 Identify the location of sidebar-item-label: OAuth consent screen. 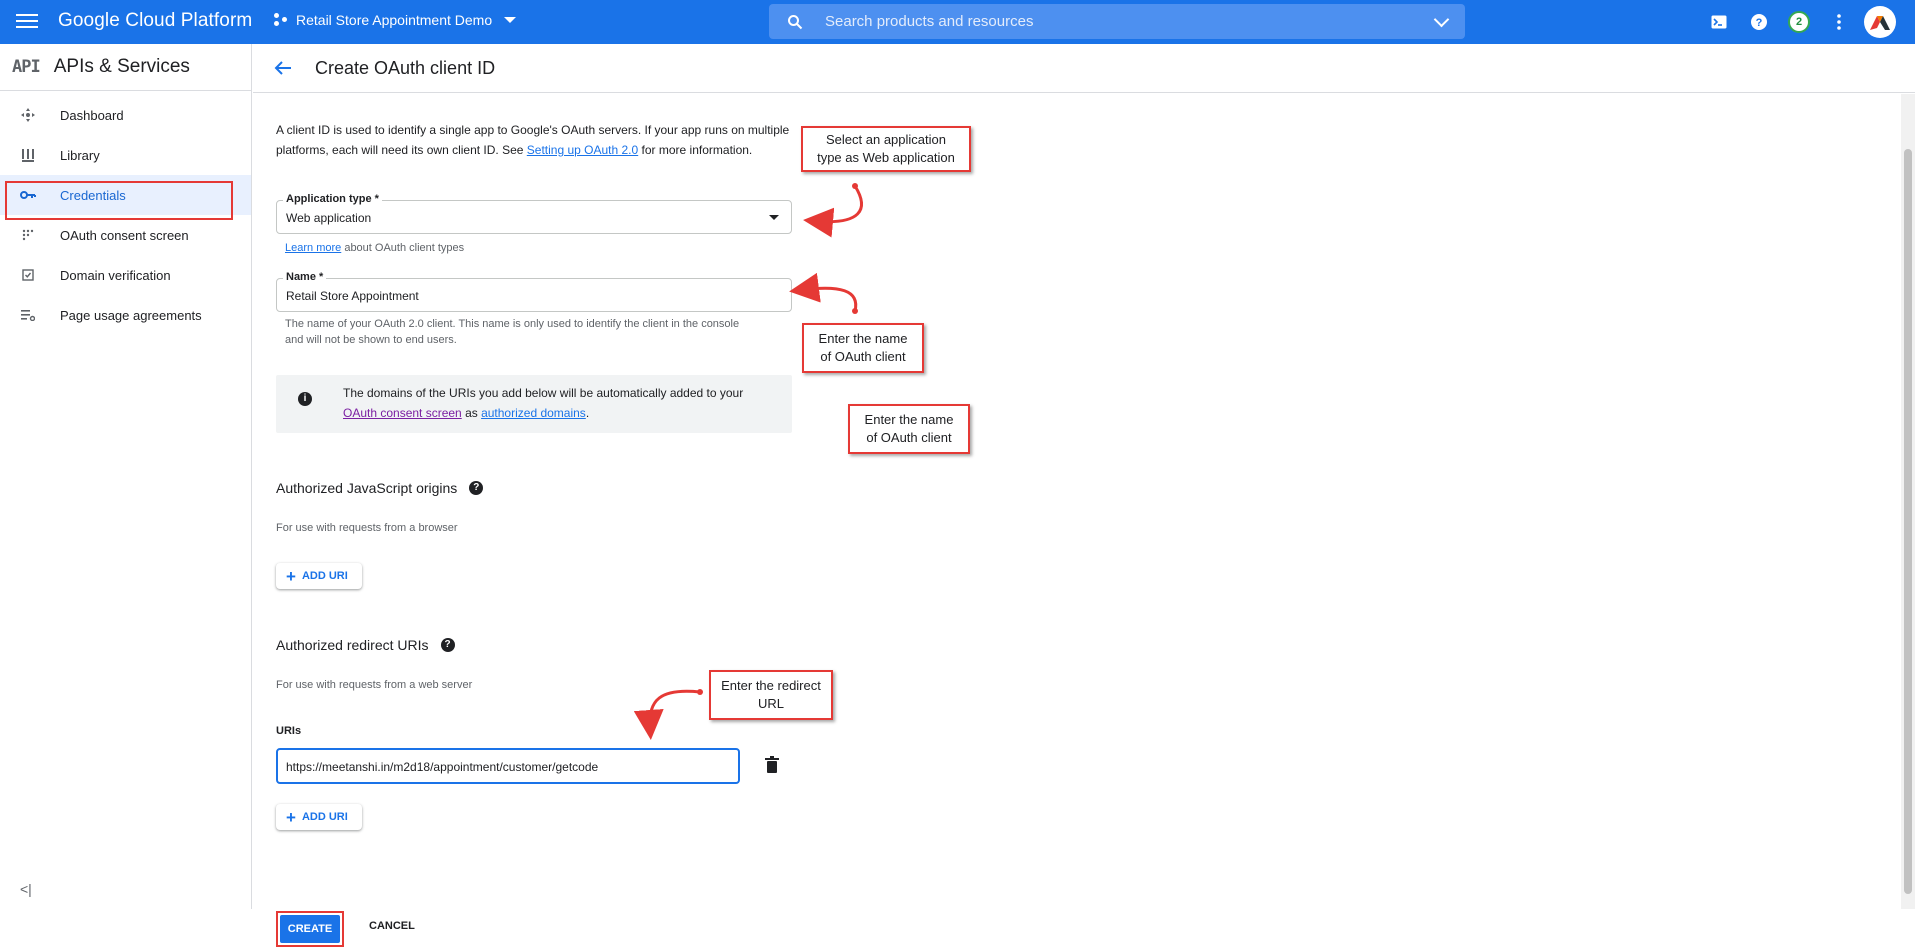
(124, 235).